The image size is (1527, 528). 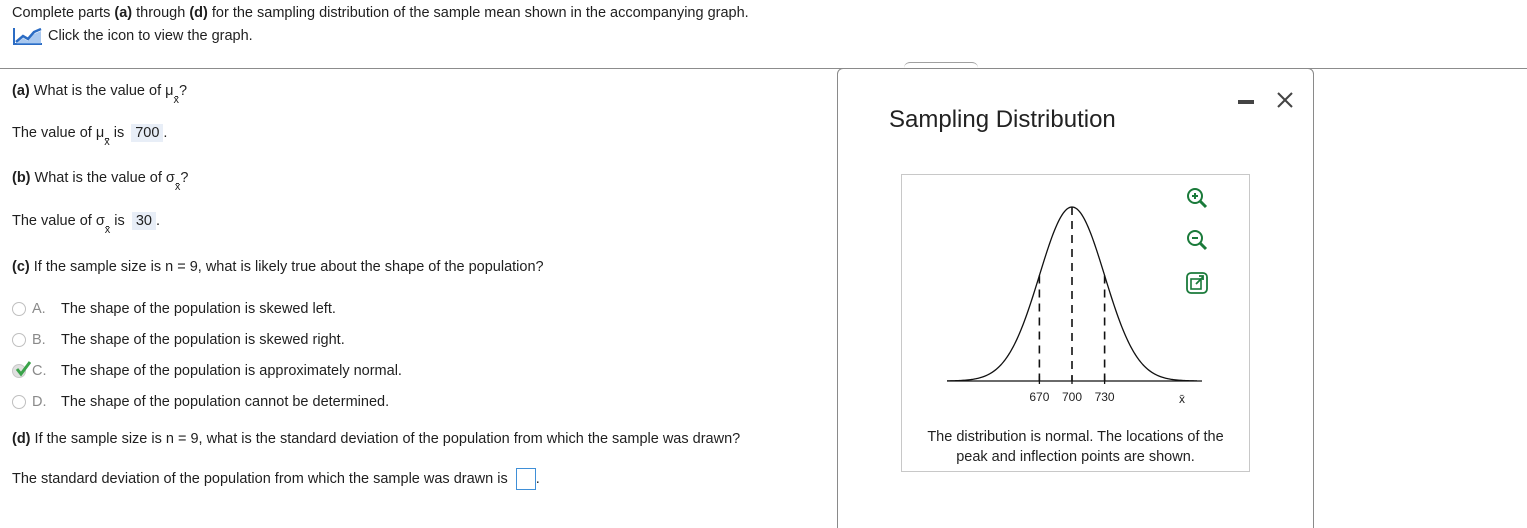 I want to click on part-b-question-text: What is the value of σ, so click(x=102, y=178).